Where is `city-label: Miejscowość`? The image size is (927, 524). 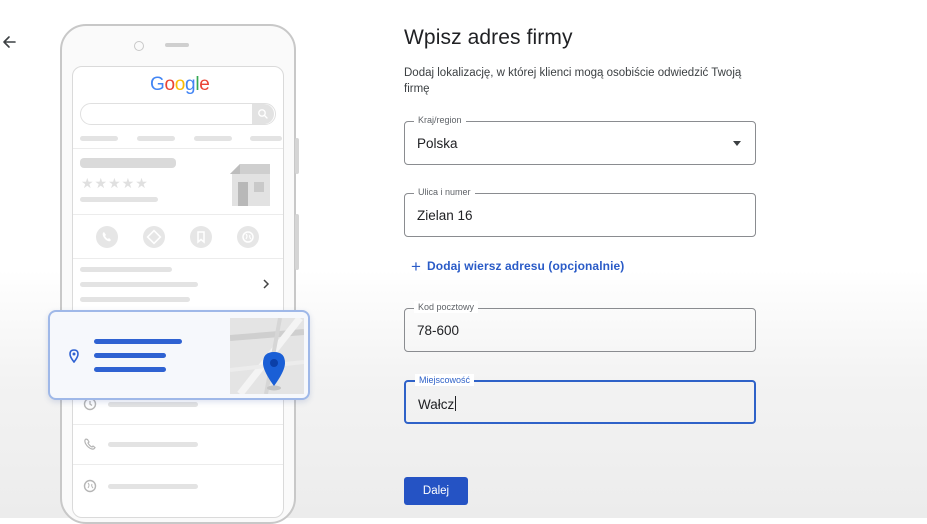
city-label: Miejscowość is located at coordinates (445, 380).